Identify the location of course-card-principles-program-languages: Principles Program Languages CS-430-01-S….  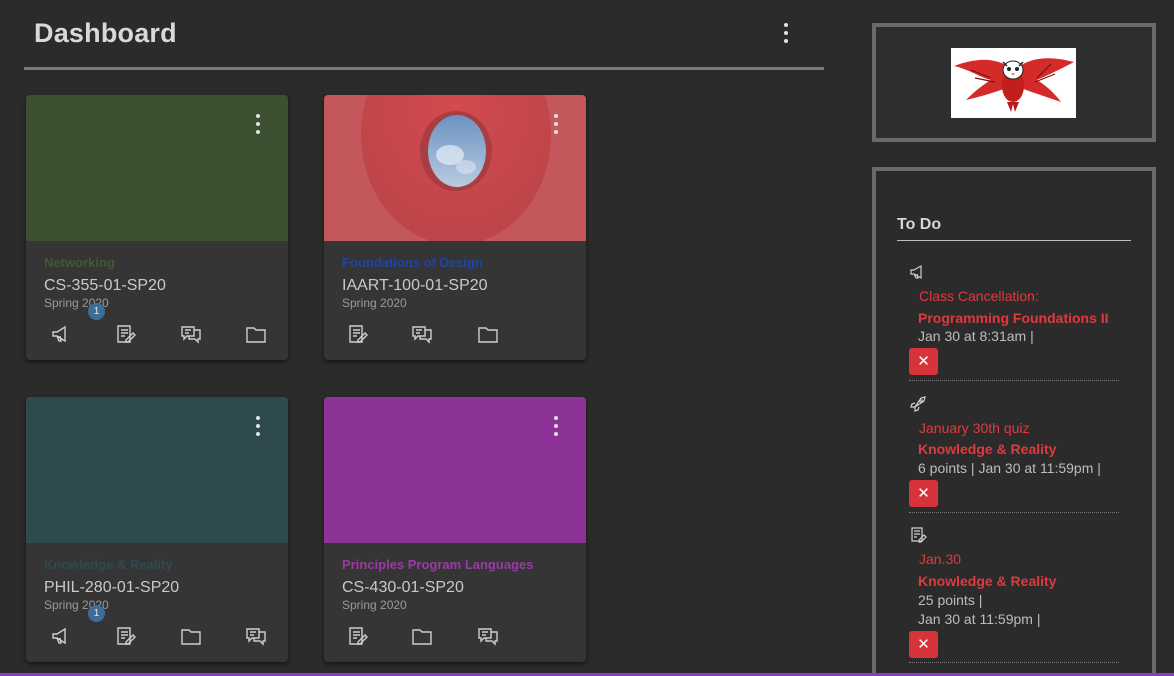
(455, 529).